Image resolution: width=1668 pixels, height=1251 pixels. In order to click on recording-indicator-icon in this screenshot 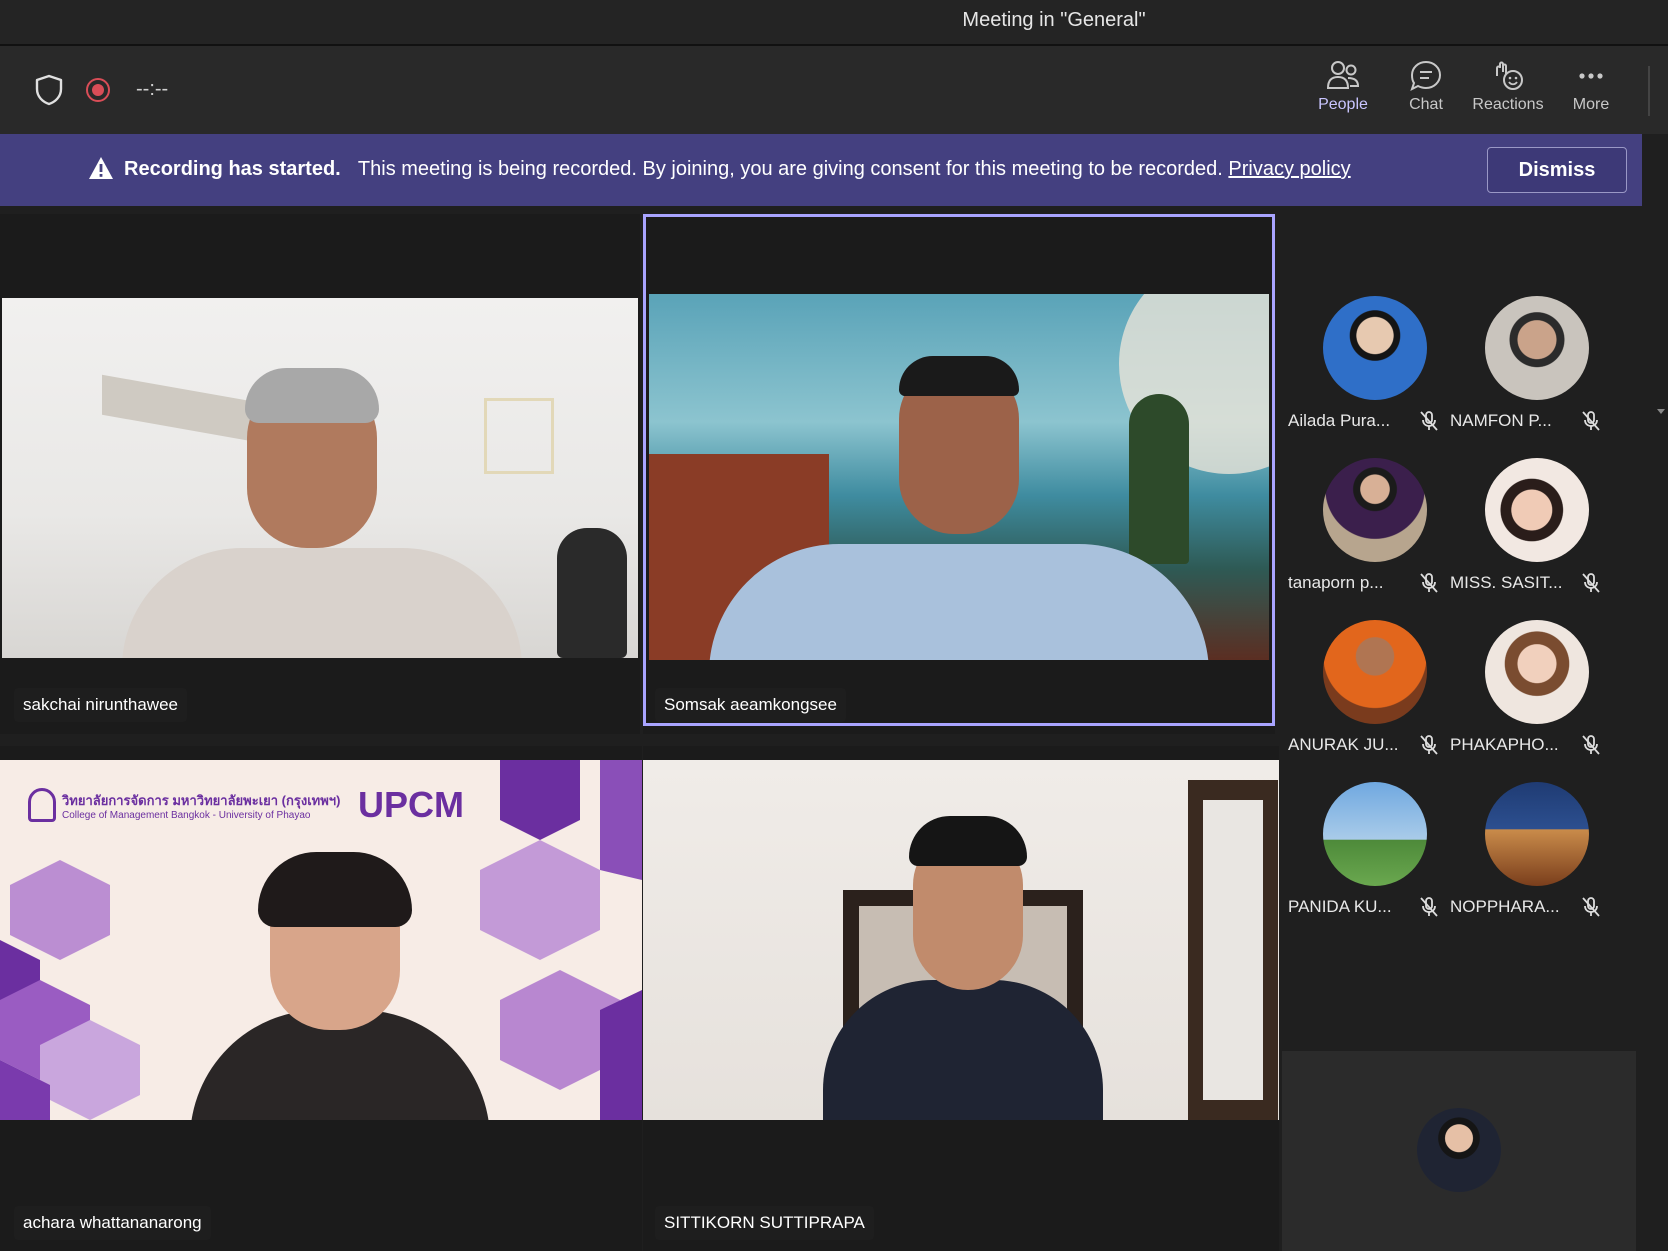, I will do `click(98, 90)`.